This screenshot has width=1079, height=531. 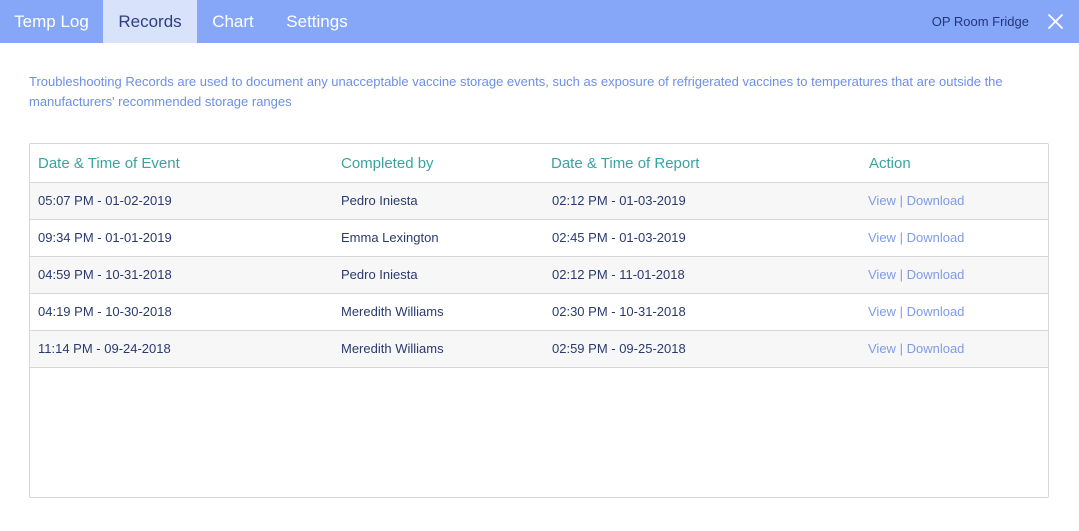 What do you see at coordinates (619, 237) in the screenshot?
I see `cell-report-time: 02:45 PM - 01-03-2019` at bounding box center [619, 237].